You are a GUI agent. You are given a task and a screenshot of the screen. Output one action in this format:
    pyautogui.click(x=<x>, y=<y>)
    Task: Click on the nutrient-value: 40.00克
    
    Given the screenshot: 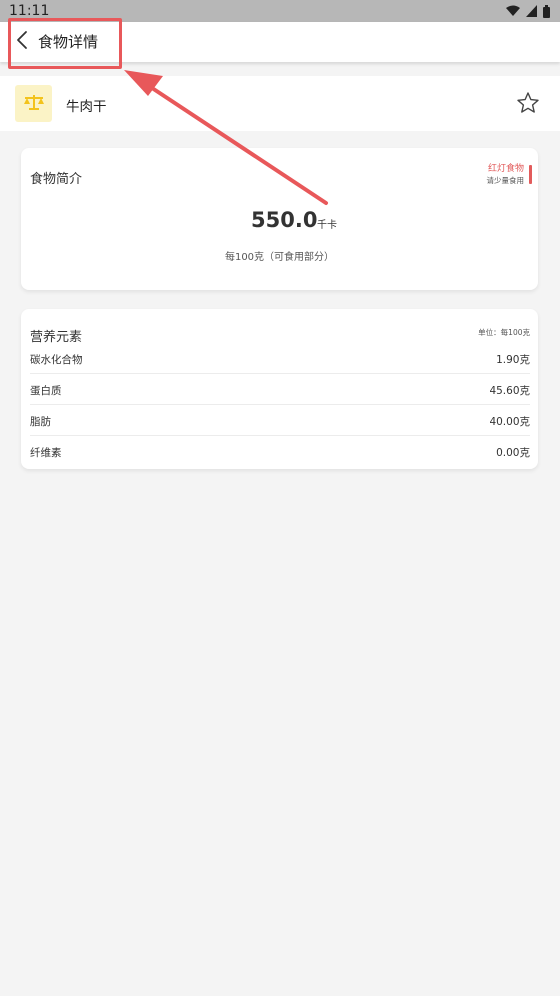 What is the action you would take?
    pyautogui.click(x=509, y=422)
    